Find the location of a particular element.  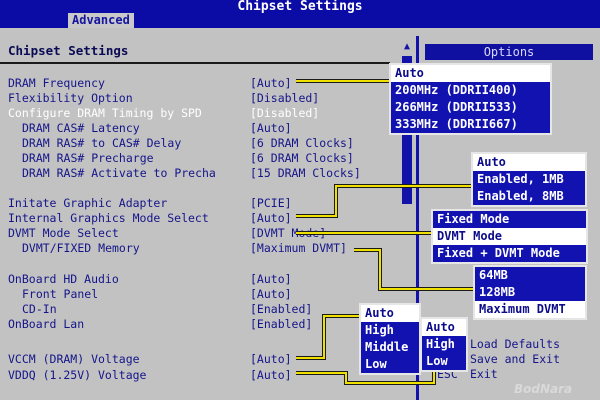

igfx-mode-popup: Auto Enabled, 1MB Enabled, 8MB is located at coordinates (529, 179).